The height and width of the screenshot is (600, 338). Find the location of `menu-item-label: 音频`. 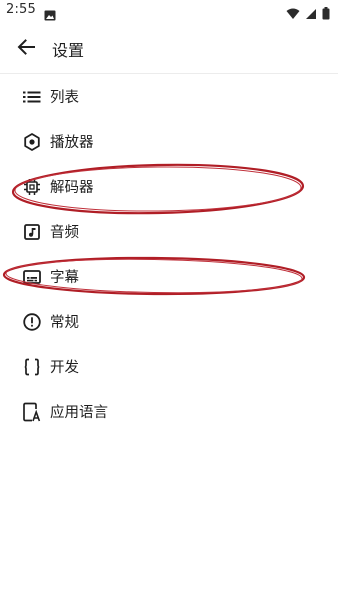

menu-item-label: 音频 is located at coordinates (64, 233).